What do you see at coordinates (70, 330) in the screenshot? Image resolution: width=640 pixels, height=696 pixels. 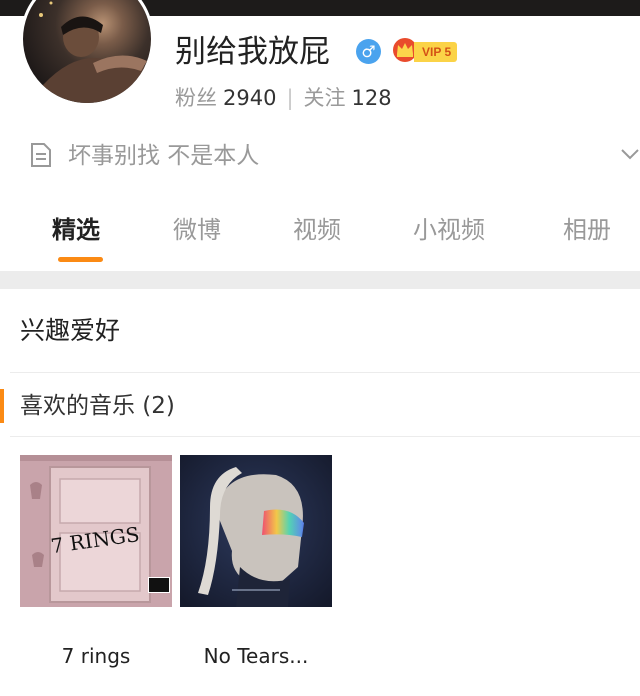 I see `section-title: 兴趣爱好` at bounding box center [70, 330].